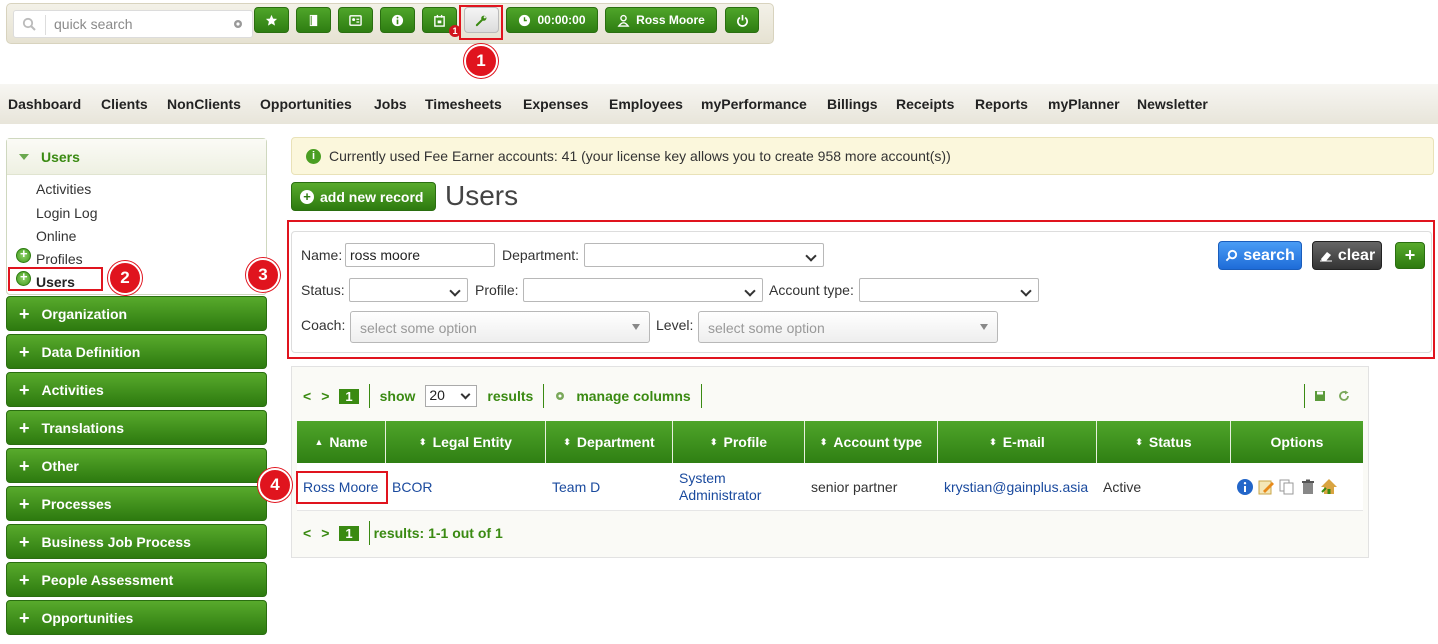 The height and width of the screenshot is (644, 1438). What do you see at coordinates (87, 617) in the screenshot?
I see `section-label: Opportunities` at bounding box center [87, 617].